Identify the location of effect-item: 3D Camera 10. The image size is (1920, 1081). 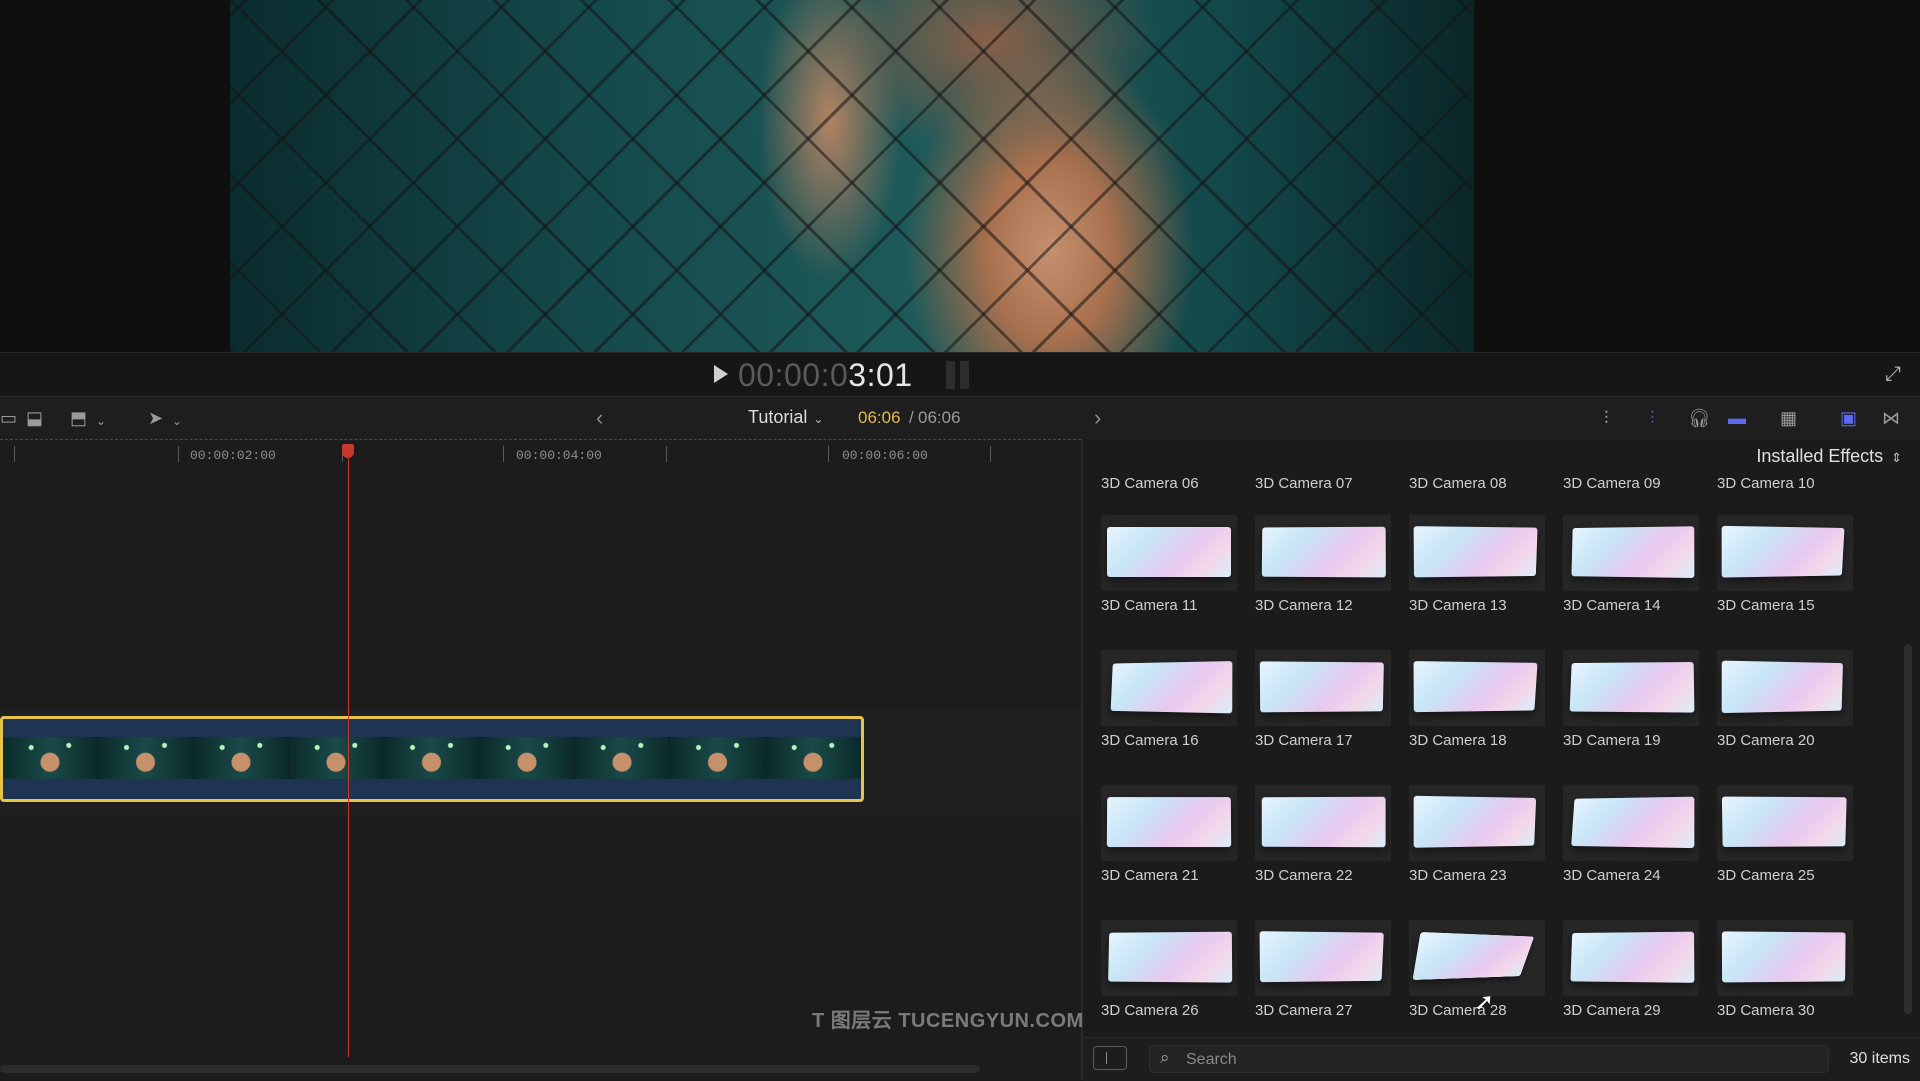
(1787, 489).